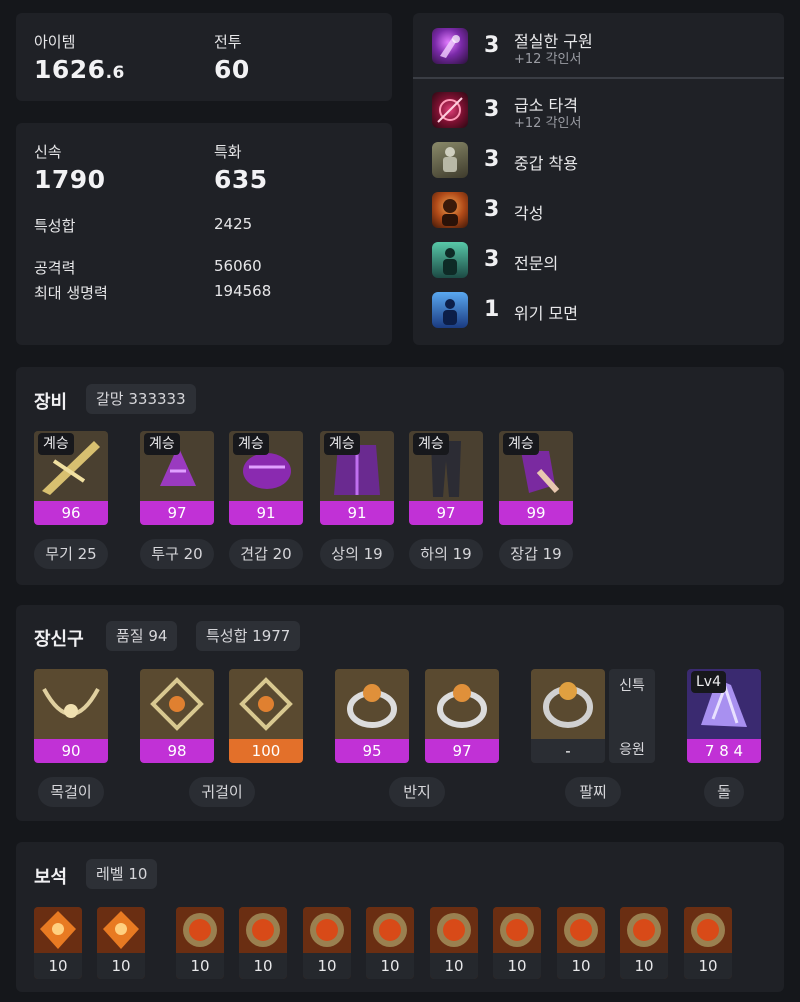 The image size is (800, 1002). What do you see at coordinates (446, 554) in the screenshot?
I see `equipment-label-pants: 하의 19` at bounding box center [446, 554].